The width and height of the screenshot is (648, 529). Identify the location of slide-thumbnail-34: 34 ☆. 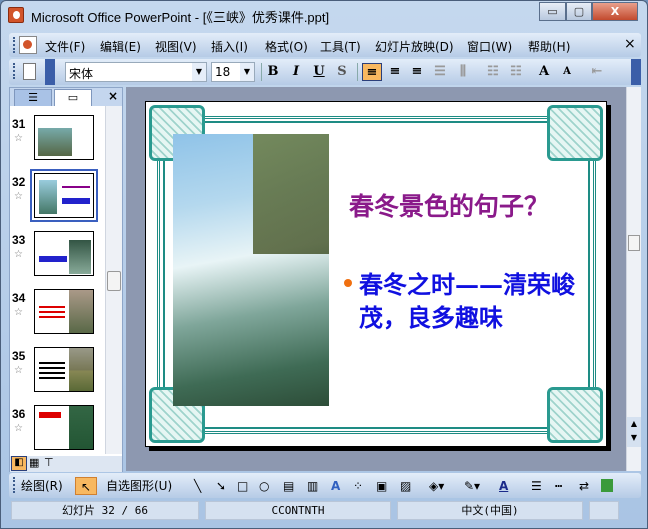
(60, 314).